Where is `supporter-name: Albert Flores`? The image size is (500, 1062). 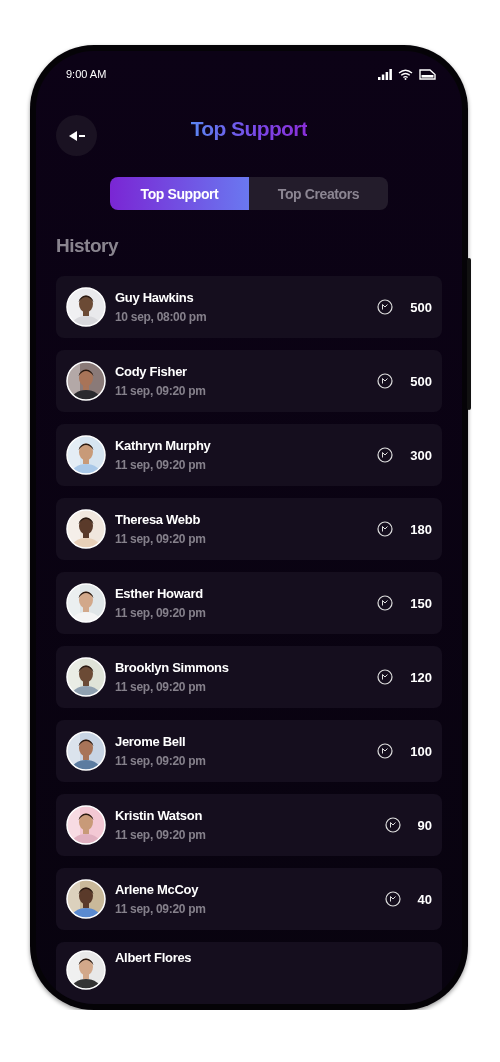 supporter-name: Albert Flores is located at coordinates (154, 957).